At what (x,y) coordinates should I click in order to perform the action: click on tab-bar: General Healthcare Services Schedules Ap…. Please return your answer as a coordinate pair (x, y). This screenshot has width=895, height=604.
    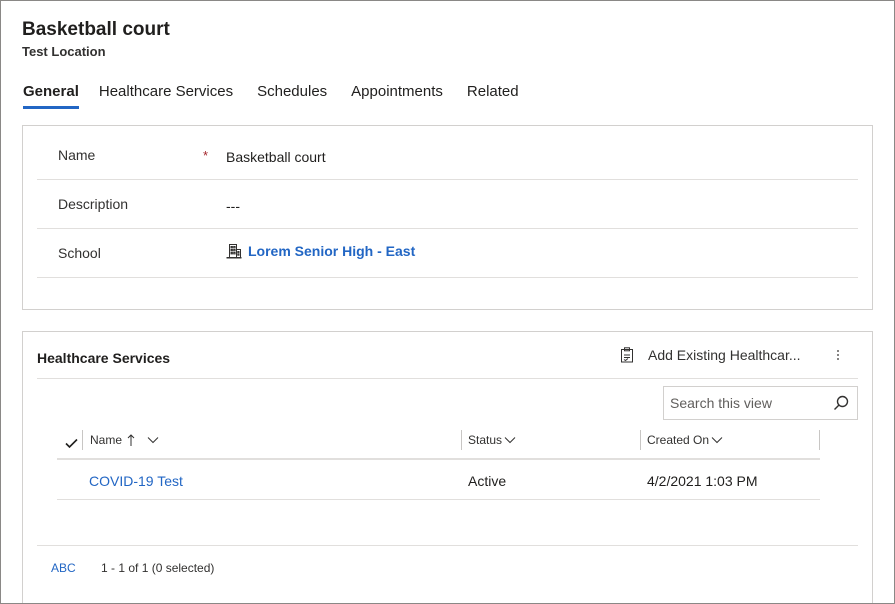
    Looking at the image, I should click on (283, 96).